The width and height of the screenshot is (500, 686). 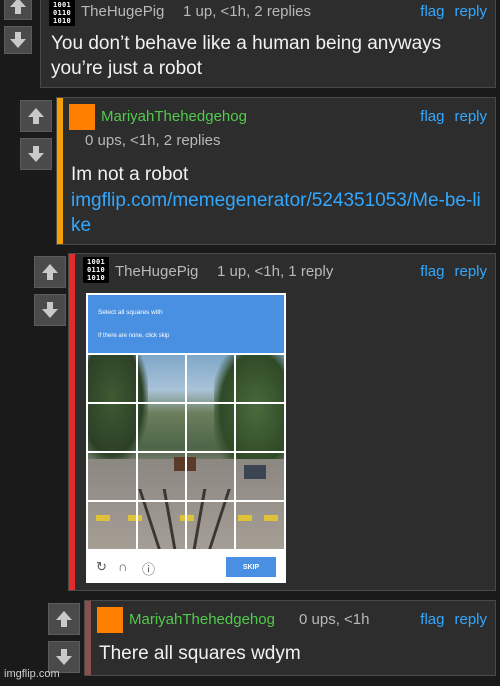 I want to click on comment-meta: 1 up, <1h, 1 reply, so click(x=275, y=271).